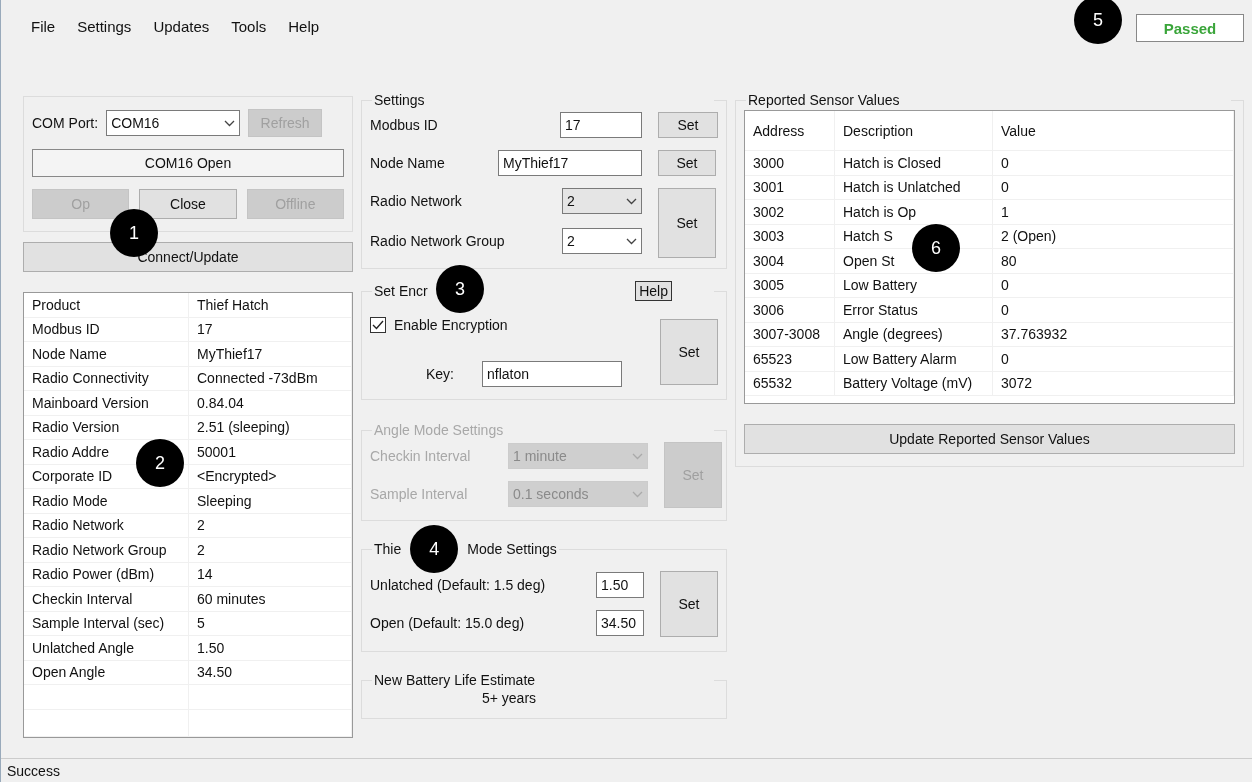 This screenshot has width=1252, height=782. What do you see at coordinates (188, 204) in the screenshot?
I see `port-button: Close` at bounding box center [188, 204].